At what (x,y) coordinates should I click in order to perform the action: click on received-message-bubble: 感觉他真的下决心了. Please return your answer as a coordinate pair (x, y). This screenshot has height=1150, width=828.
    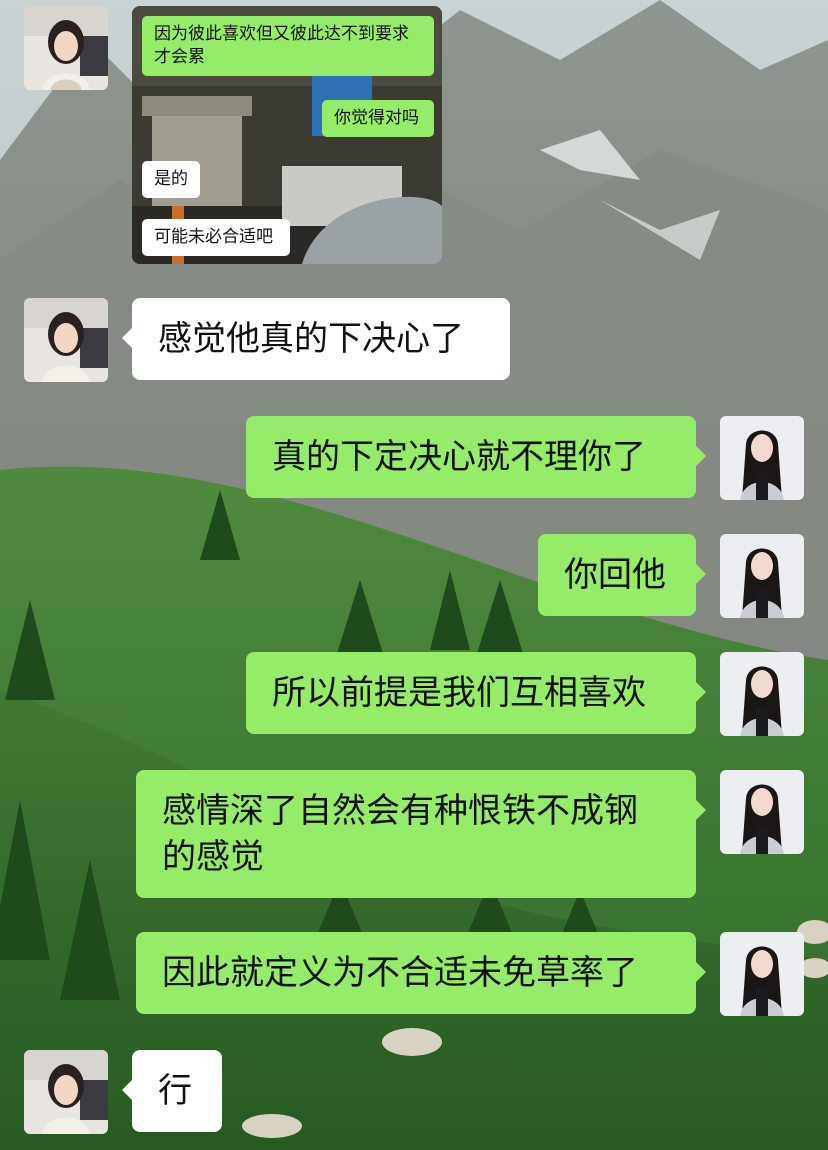
    Looking at the image, I should click on (316, 339).